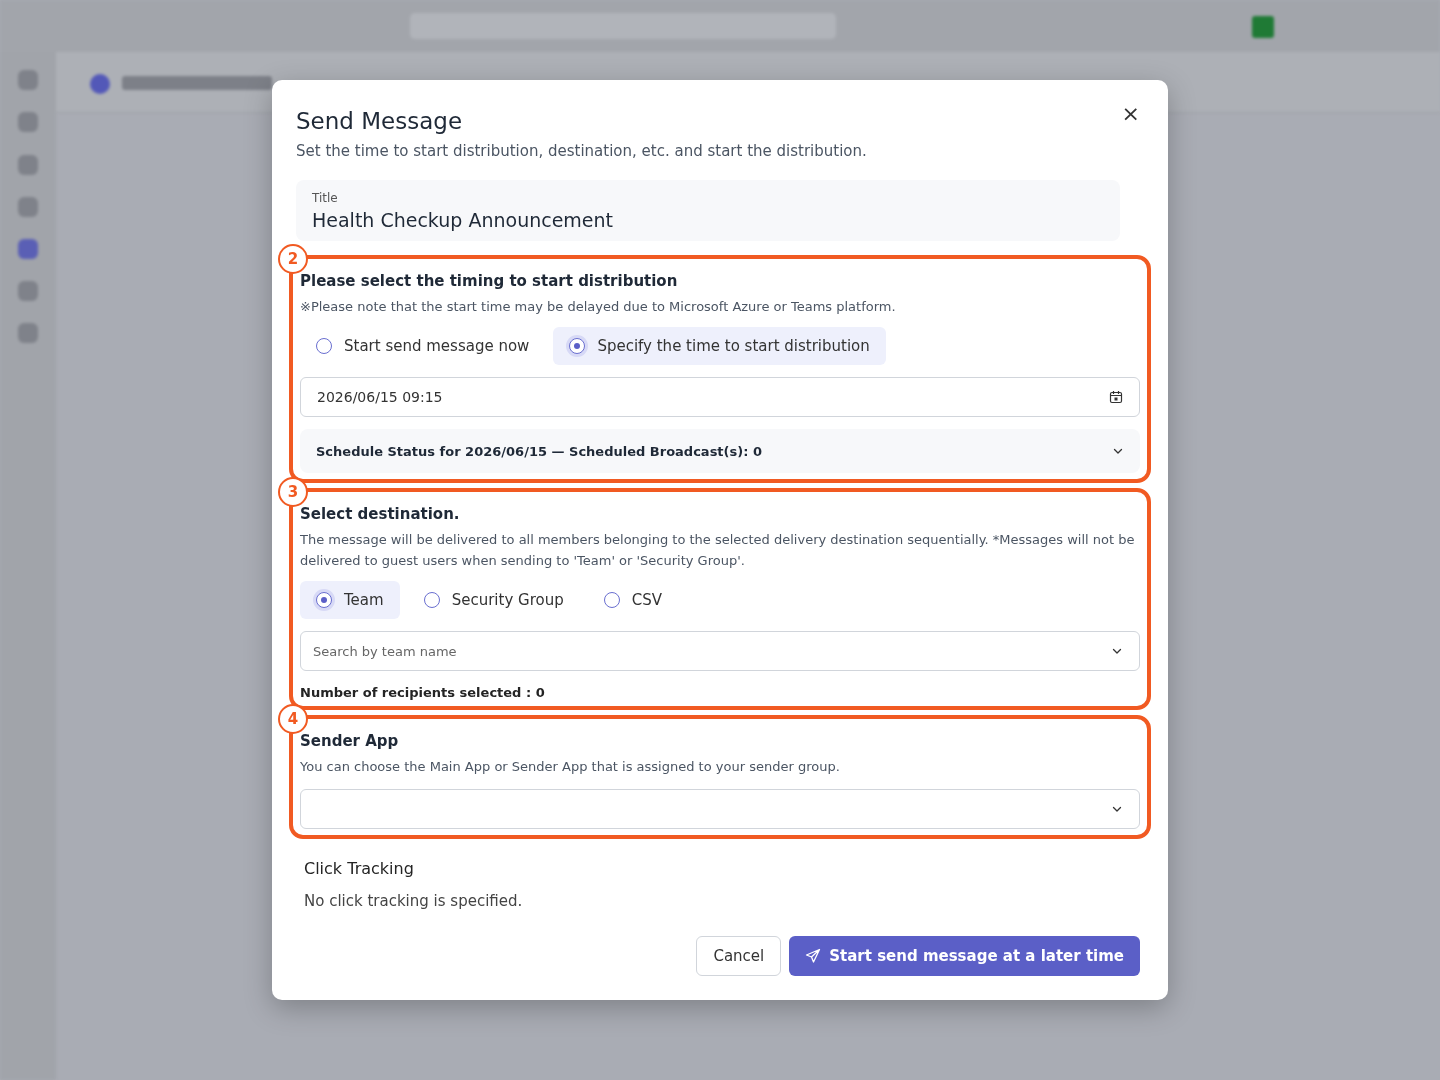 This screenshot has width=1440, height=1080. Describe the element at coordinates (718, 550) in the screenshot. I see `section-description: The message will be delivered to all members belonging to the selected delivery destination sequentially. *Messages will not be delivered to guest users when sending to 'Team' or 'Security Group'.` at that location.